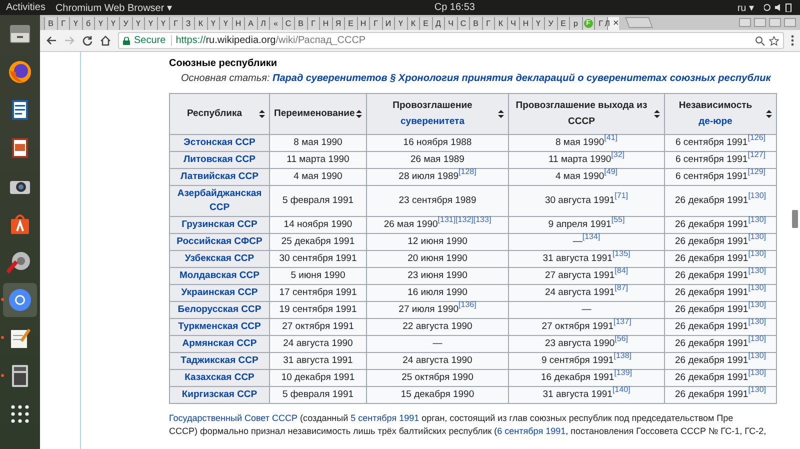 The width and height of the screenshot is (800, 449). Describe the element at coordinates (432, 122) in the screenshot. I see `header-link: суверенитета` at that location.